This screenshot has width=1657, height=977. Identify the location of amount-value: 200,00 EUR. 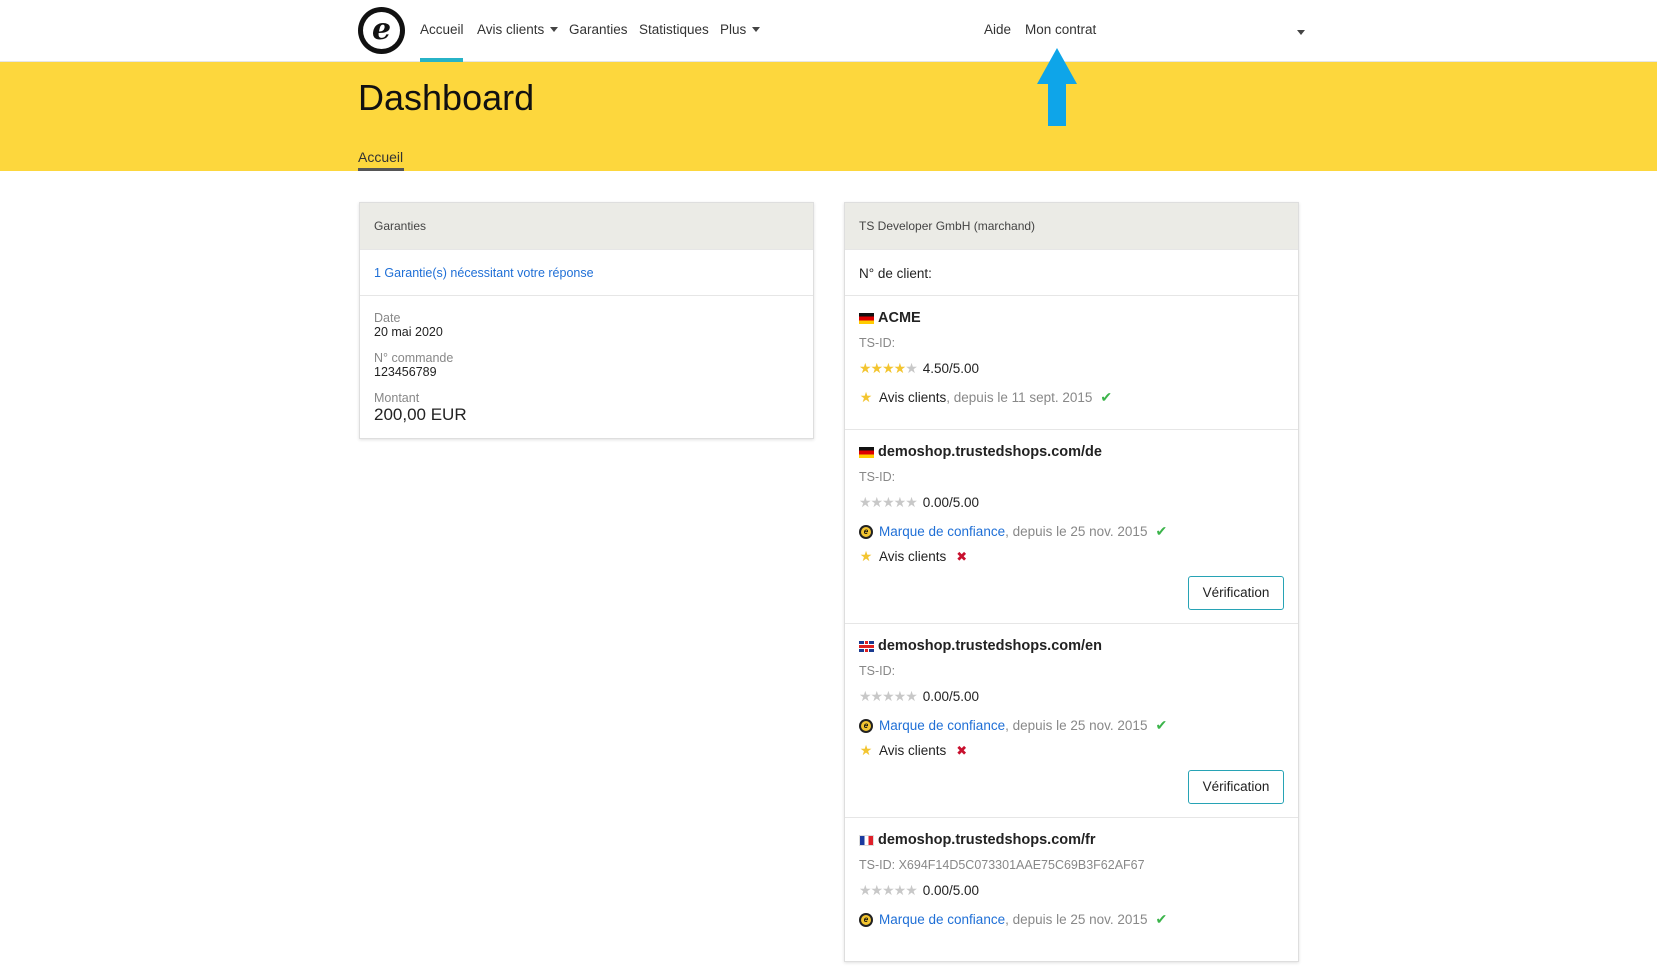
(420, 414).